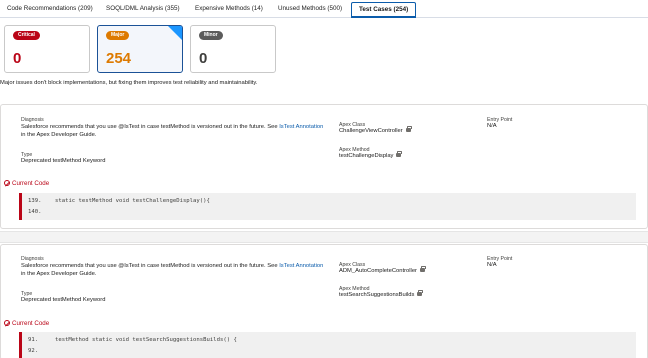 This screenshot has height=358, width=648. Describe the element at coordinates (175, 33) in the screenshot. I see `selected-corner-indicator` at that location.